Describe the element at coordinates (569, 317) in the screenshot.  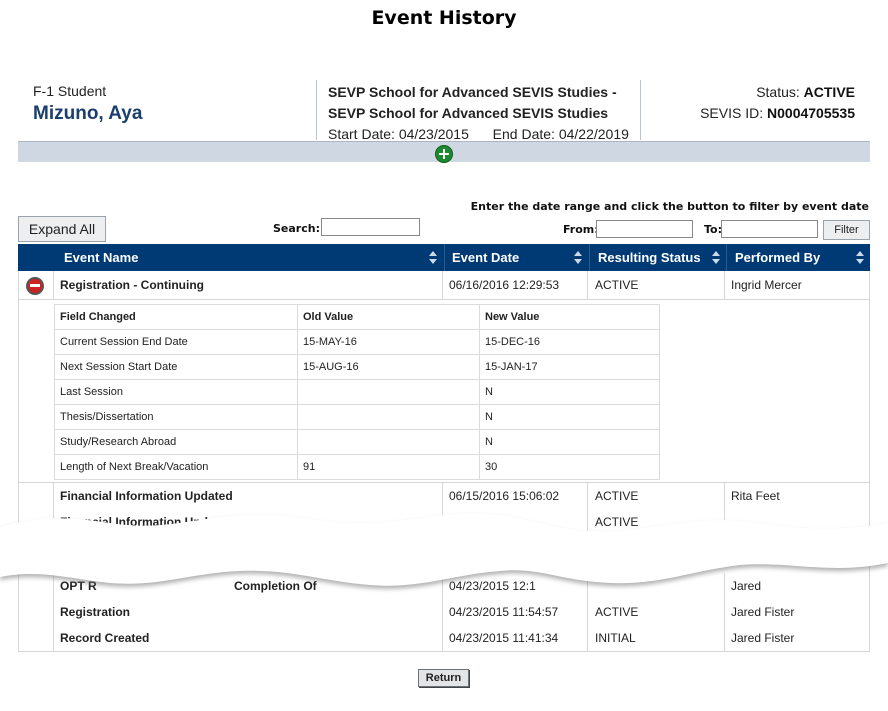
I see `col-new-value: New Value` at that location.